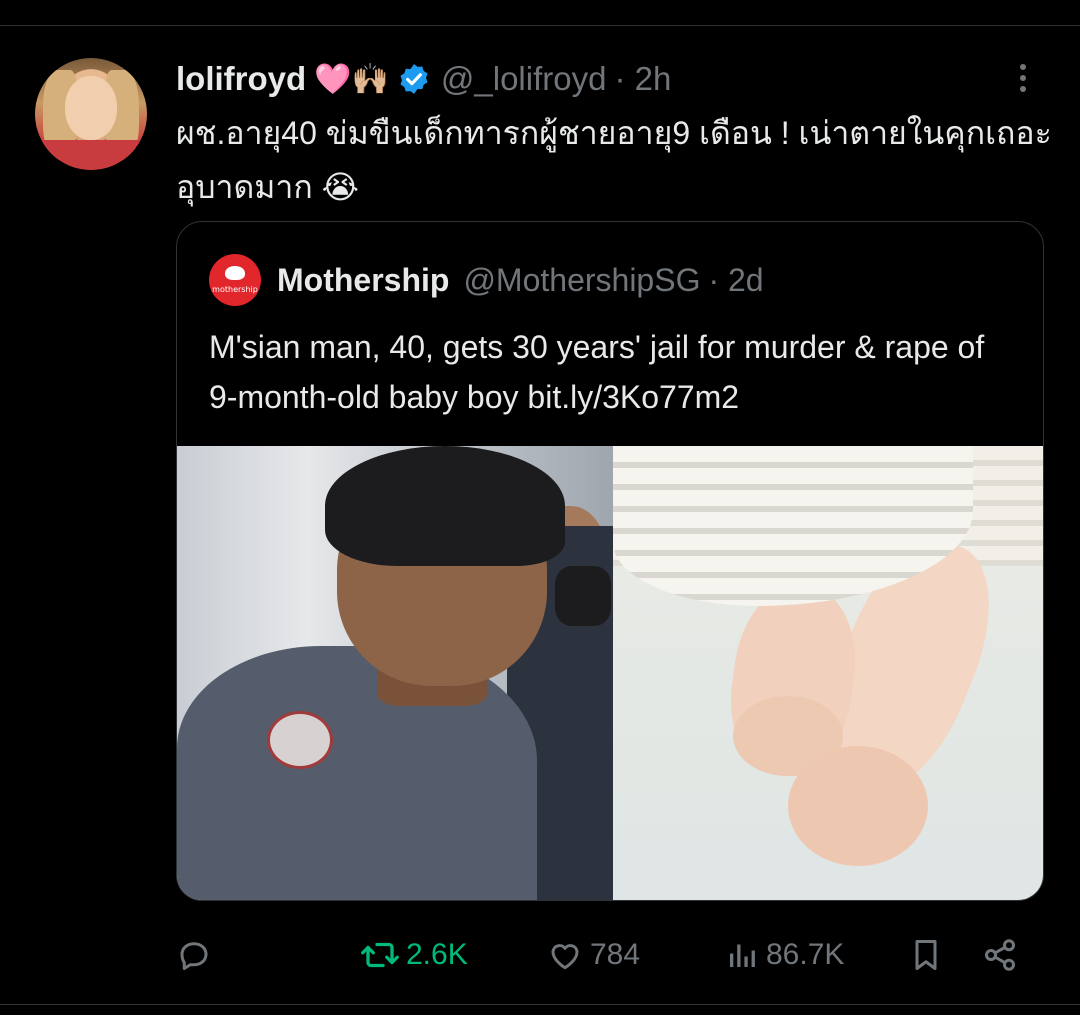 Image resolution: width=1080 pixels, height=1015 pixels. I want to click on views-button: 86.7K, so click(784, 955).